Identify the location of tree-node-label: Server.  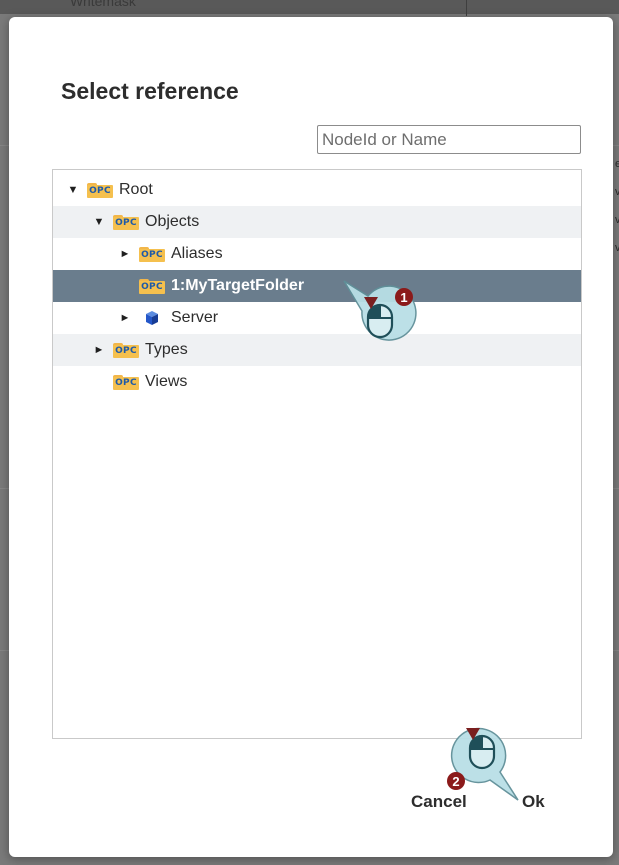
(195, 317).